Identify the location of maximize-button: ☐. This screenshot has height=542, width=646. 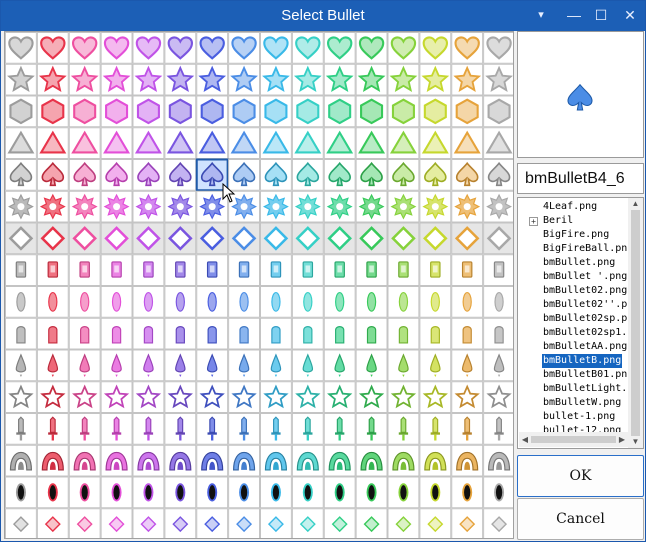
(601, 15).